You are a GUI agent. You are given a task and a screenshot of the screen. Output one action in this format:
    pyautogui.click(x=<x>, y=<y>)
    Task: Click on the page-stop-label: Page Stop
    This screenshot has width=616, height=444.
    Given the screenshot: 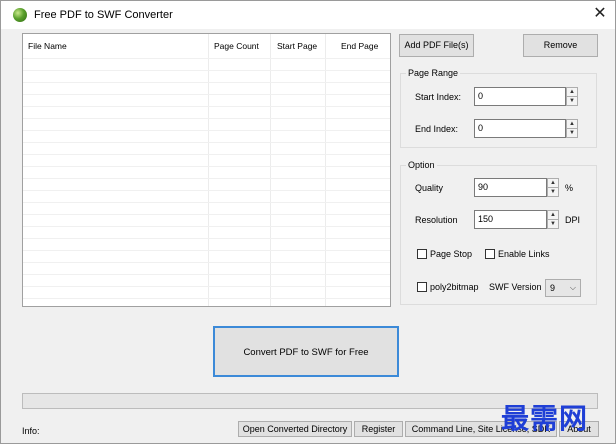 What is the action you would take?
    pyautogui.click(x=451, y=254)
    